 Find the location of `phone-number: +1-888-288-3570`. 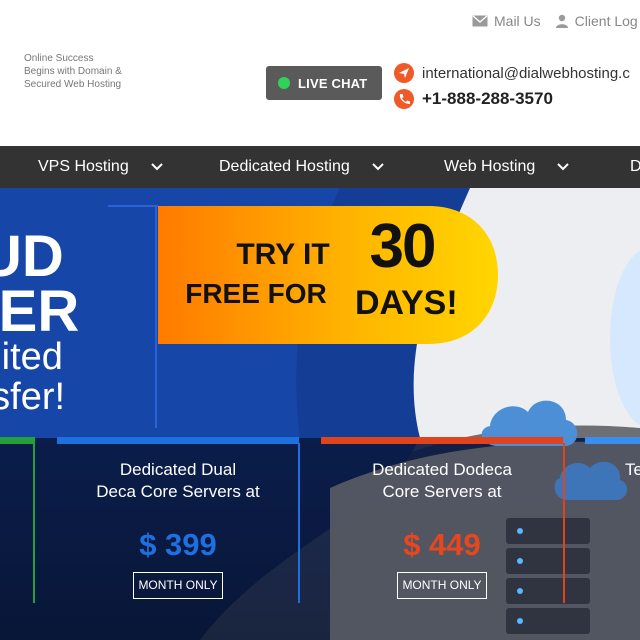

phone-number: +1-888-288-3570 is located at coordinates (487, 98).